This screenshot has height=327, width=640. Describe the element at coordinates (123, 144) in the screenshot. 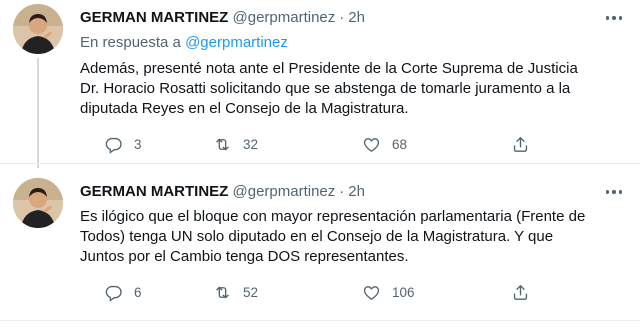

I see `reply-button: 3` at that location.